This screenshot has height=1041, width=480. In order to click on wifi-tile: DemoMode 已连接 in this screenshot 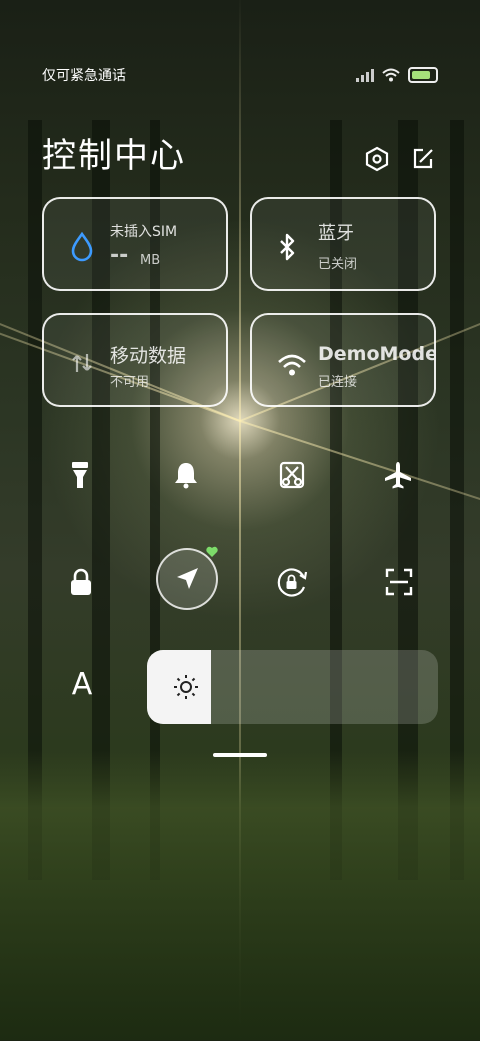, I will do `click(343, 360)`.